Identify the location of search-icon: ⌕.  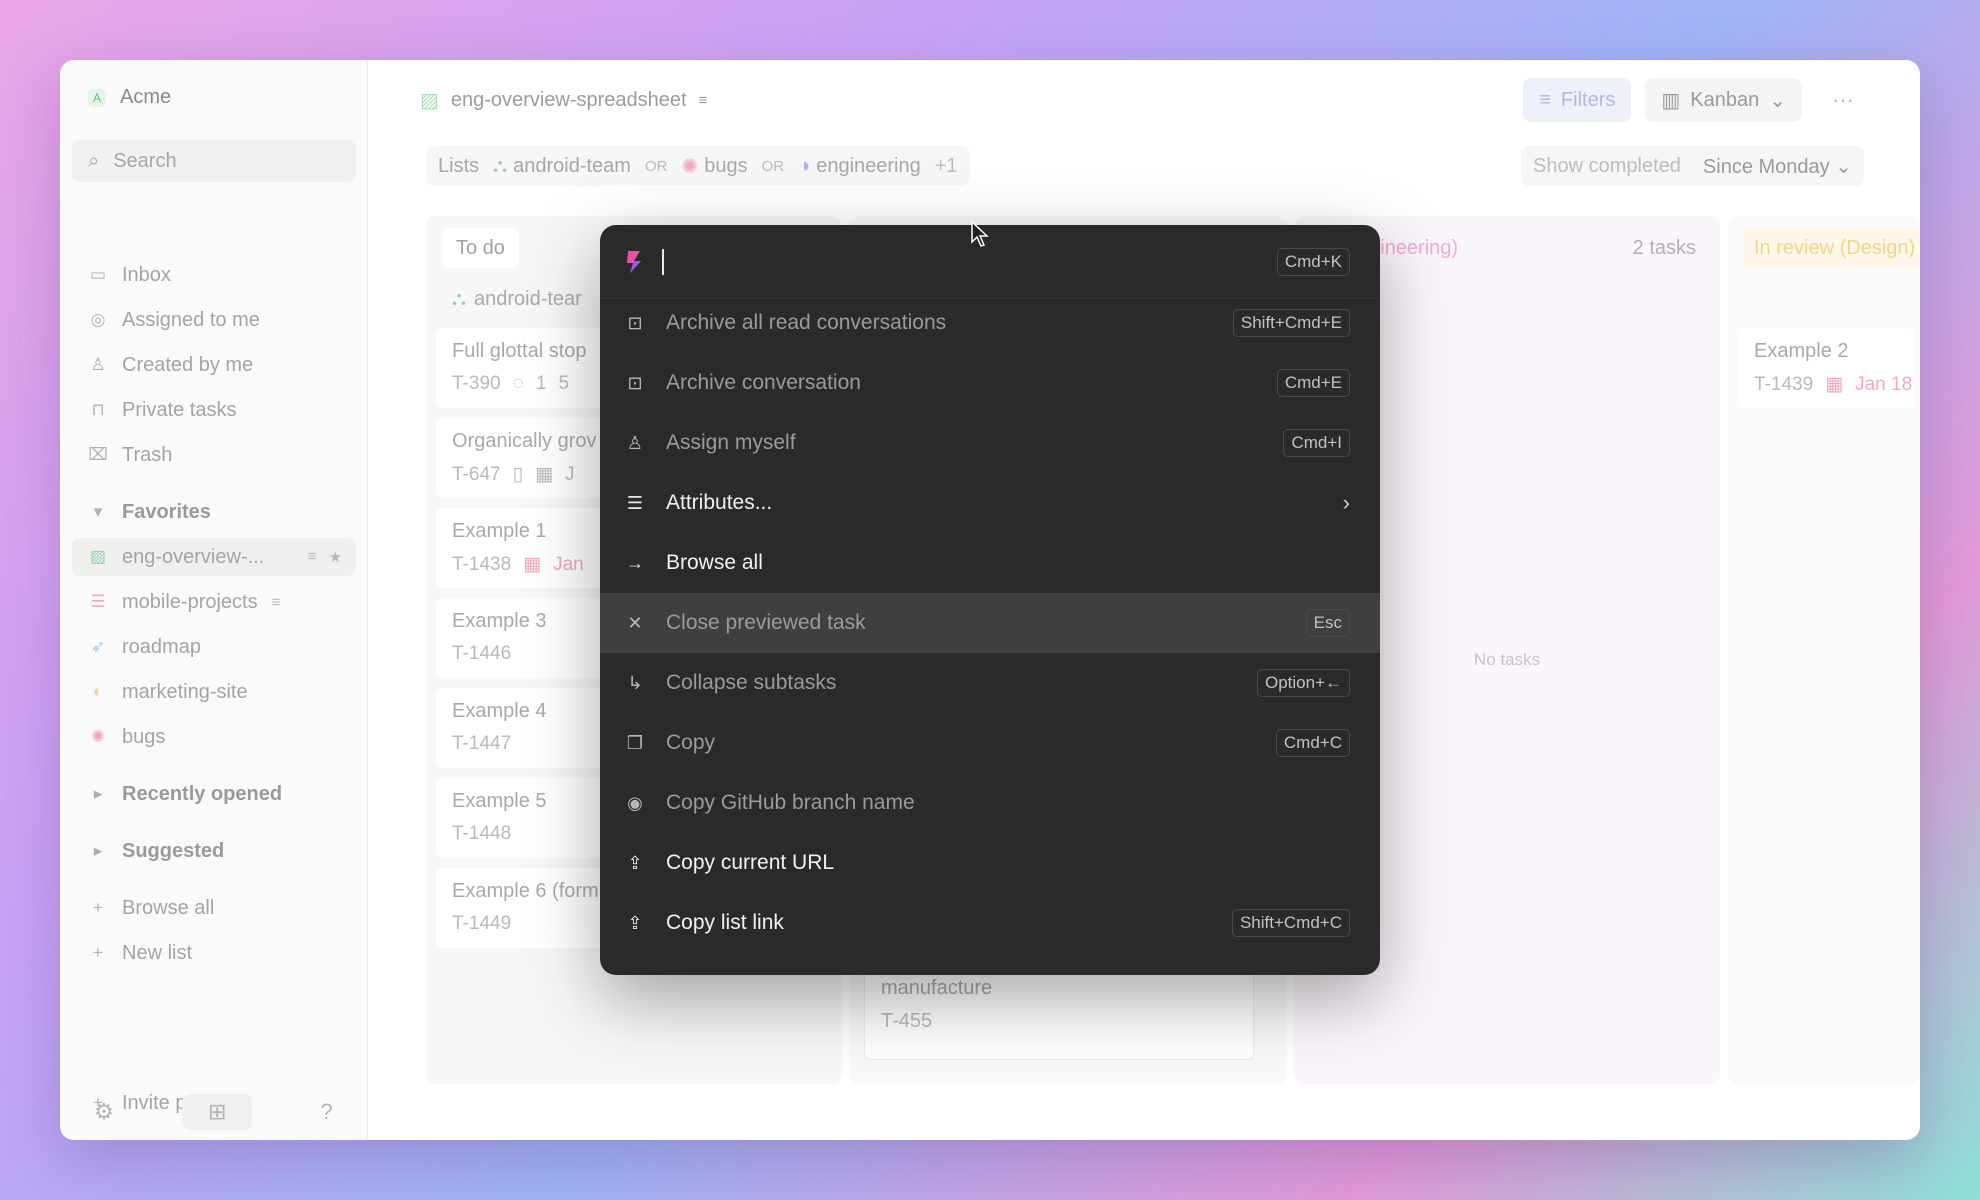
(94, 160).